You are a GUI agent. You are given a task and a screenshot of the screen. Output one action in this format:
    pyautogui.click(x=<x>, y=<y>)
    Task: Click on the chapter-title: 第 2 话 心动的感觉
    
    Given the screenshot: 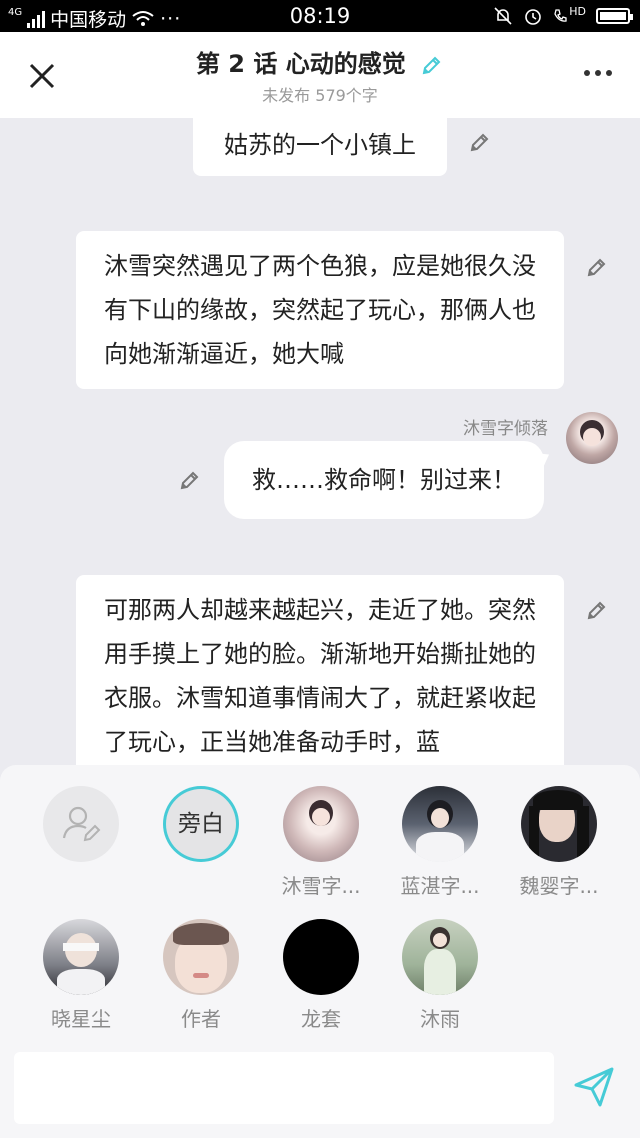 What is the action you would take?
    pyautogui.click(x=320, y=61)
    